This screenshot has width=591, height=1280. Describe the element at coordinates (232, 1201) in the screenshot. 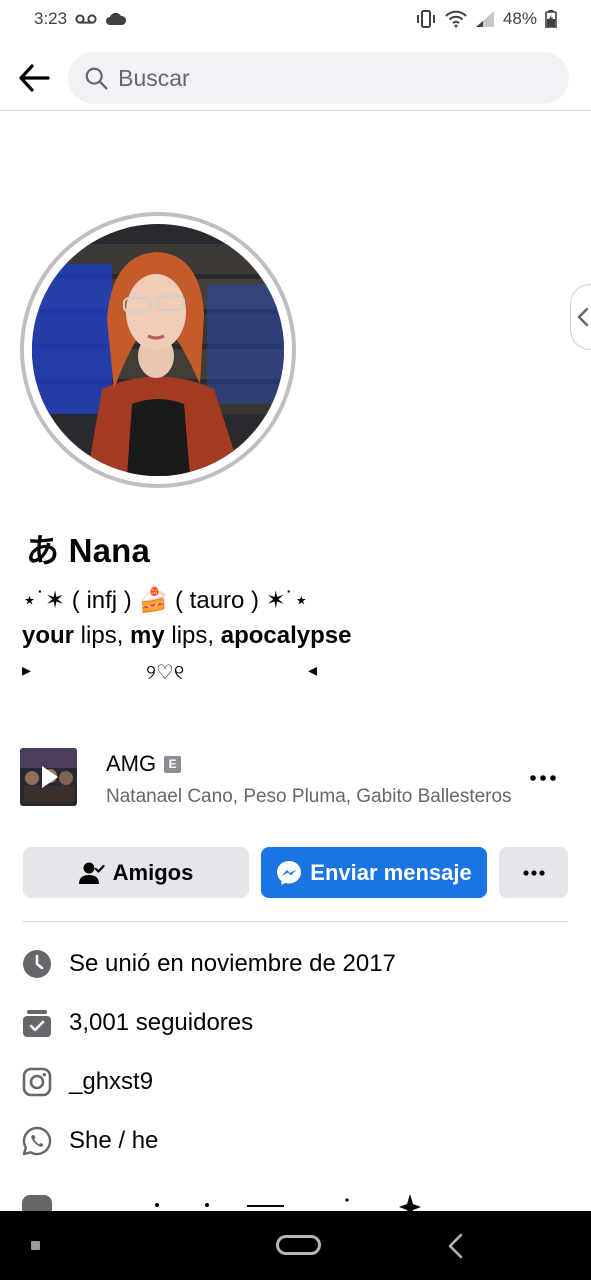

I see `detail-partial-row` at that location.